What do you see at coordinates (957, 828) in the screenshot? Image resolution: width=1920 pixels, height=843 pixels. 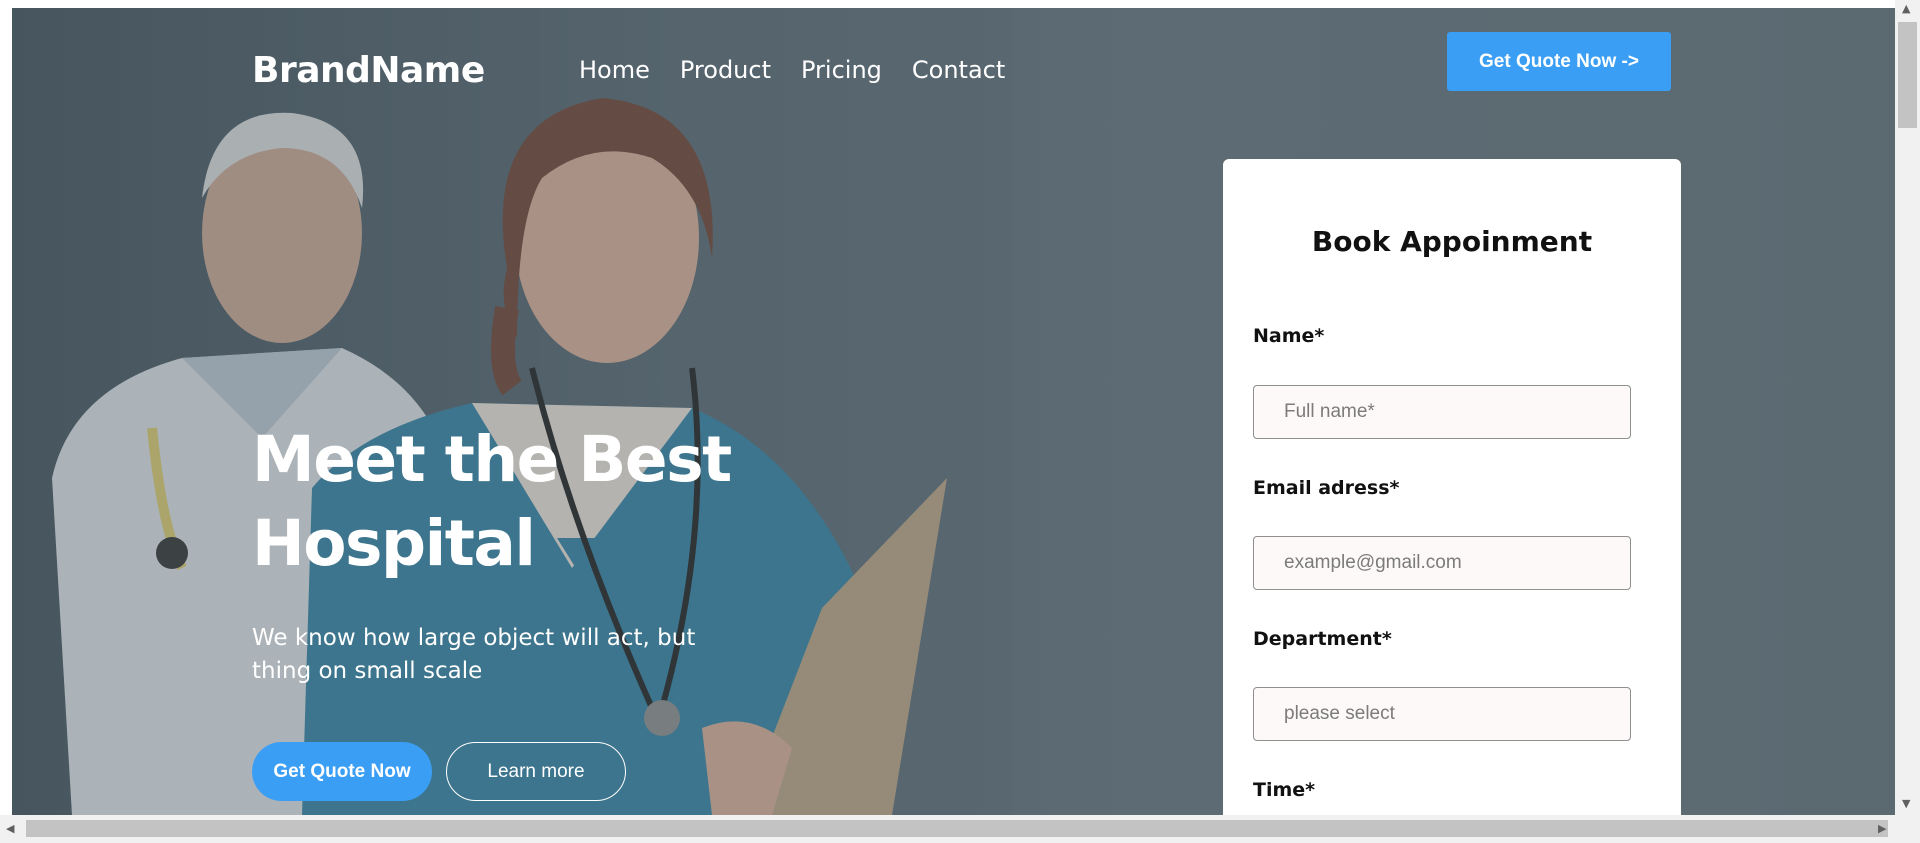 I see `horizontal-scroll-thumb` at bounding box center [957, 828].